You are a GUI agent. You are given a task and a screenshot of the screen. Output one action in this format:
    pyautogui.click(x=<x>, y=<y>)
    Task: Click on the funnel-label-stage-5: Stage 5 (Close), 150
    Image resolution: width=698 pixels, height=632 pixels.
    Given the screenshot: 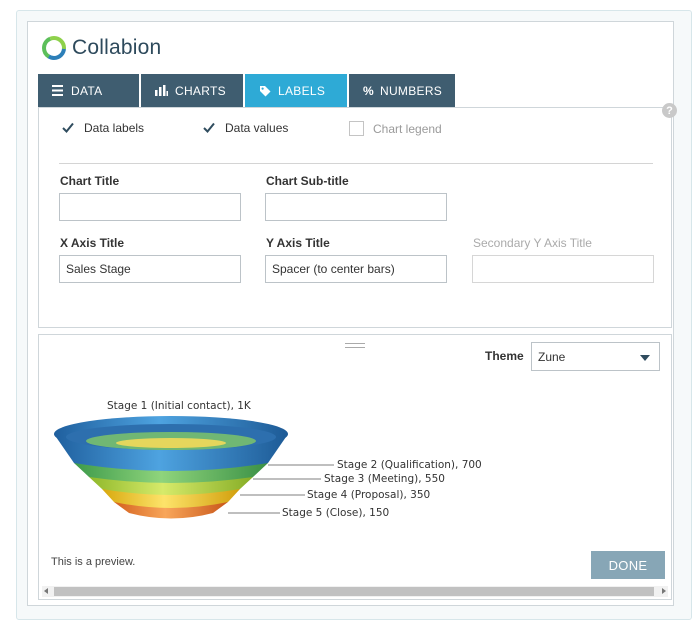 What is the action you would take?
    pyautogui.click(x=335, y=513)
    